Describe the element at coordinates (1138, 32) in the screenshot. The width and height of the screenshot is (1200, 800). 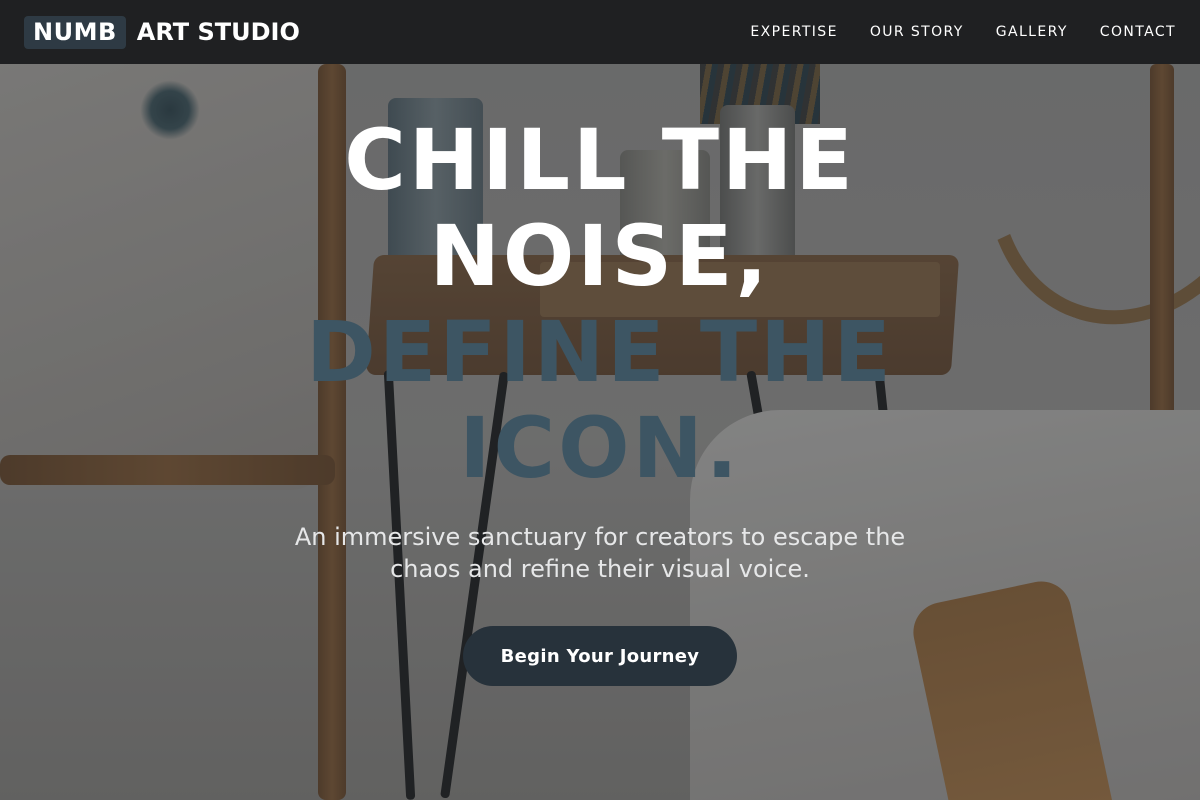
I see `nav-link-contact: CONTACT` at that location.